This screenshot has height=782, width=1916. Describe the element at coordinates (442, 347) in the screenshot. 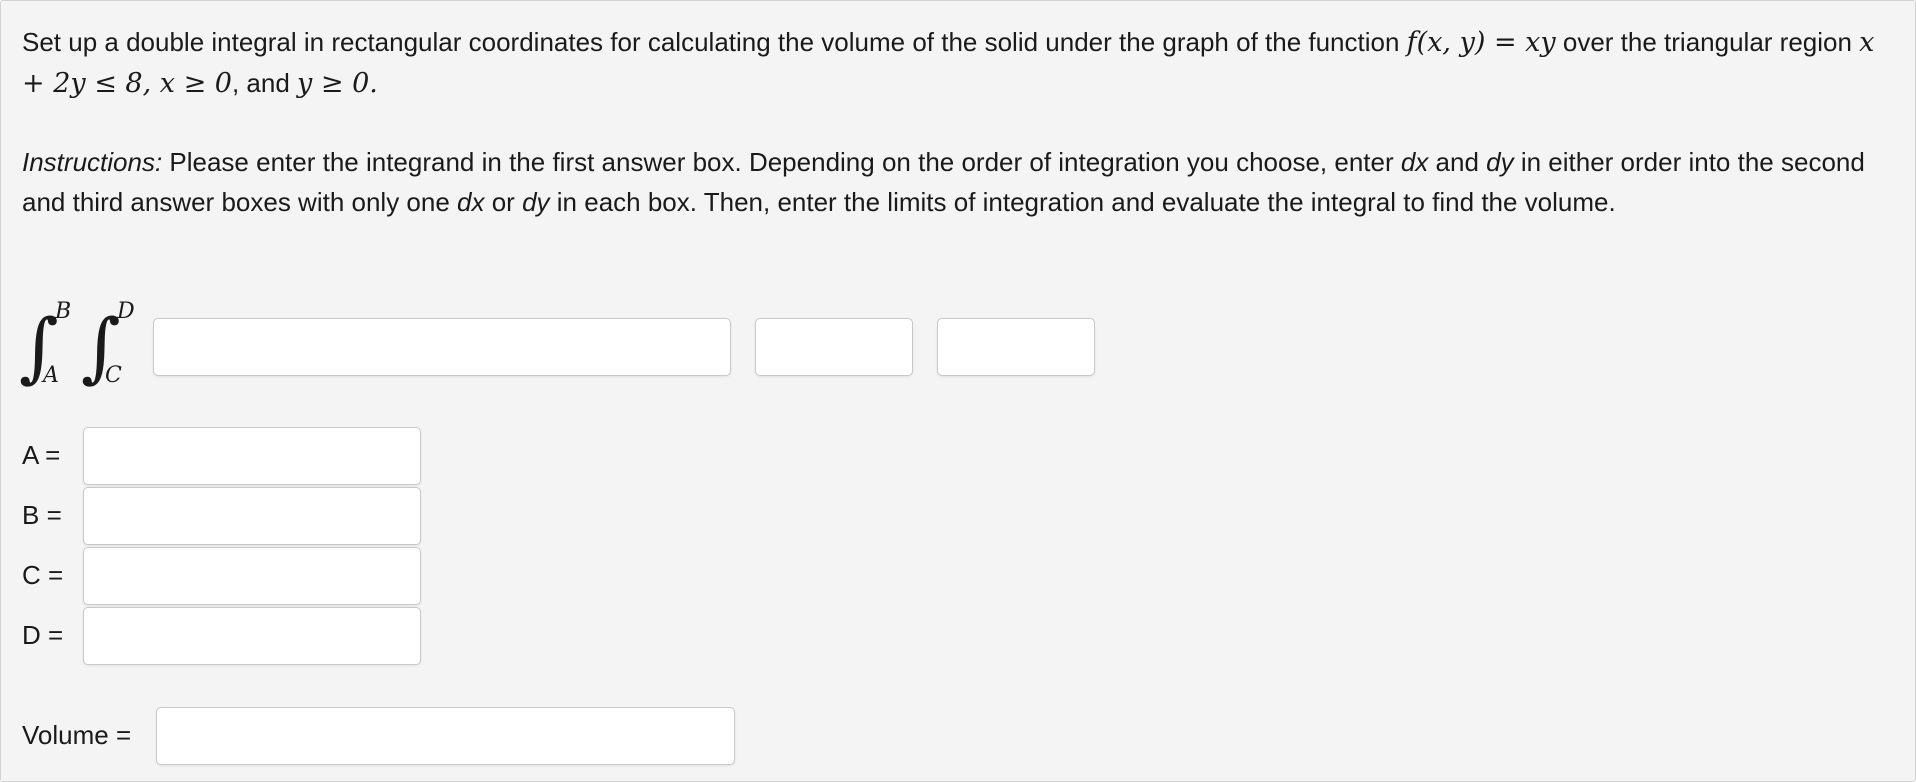

I see `integrand-input` at that location.